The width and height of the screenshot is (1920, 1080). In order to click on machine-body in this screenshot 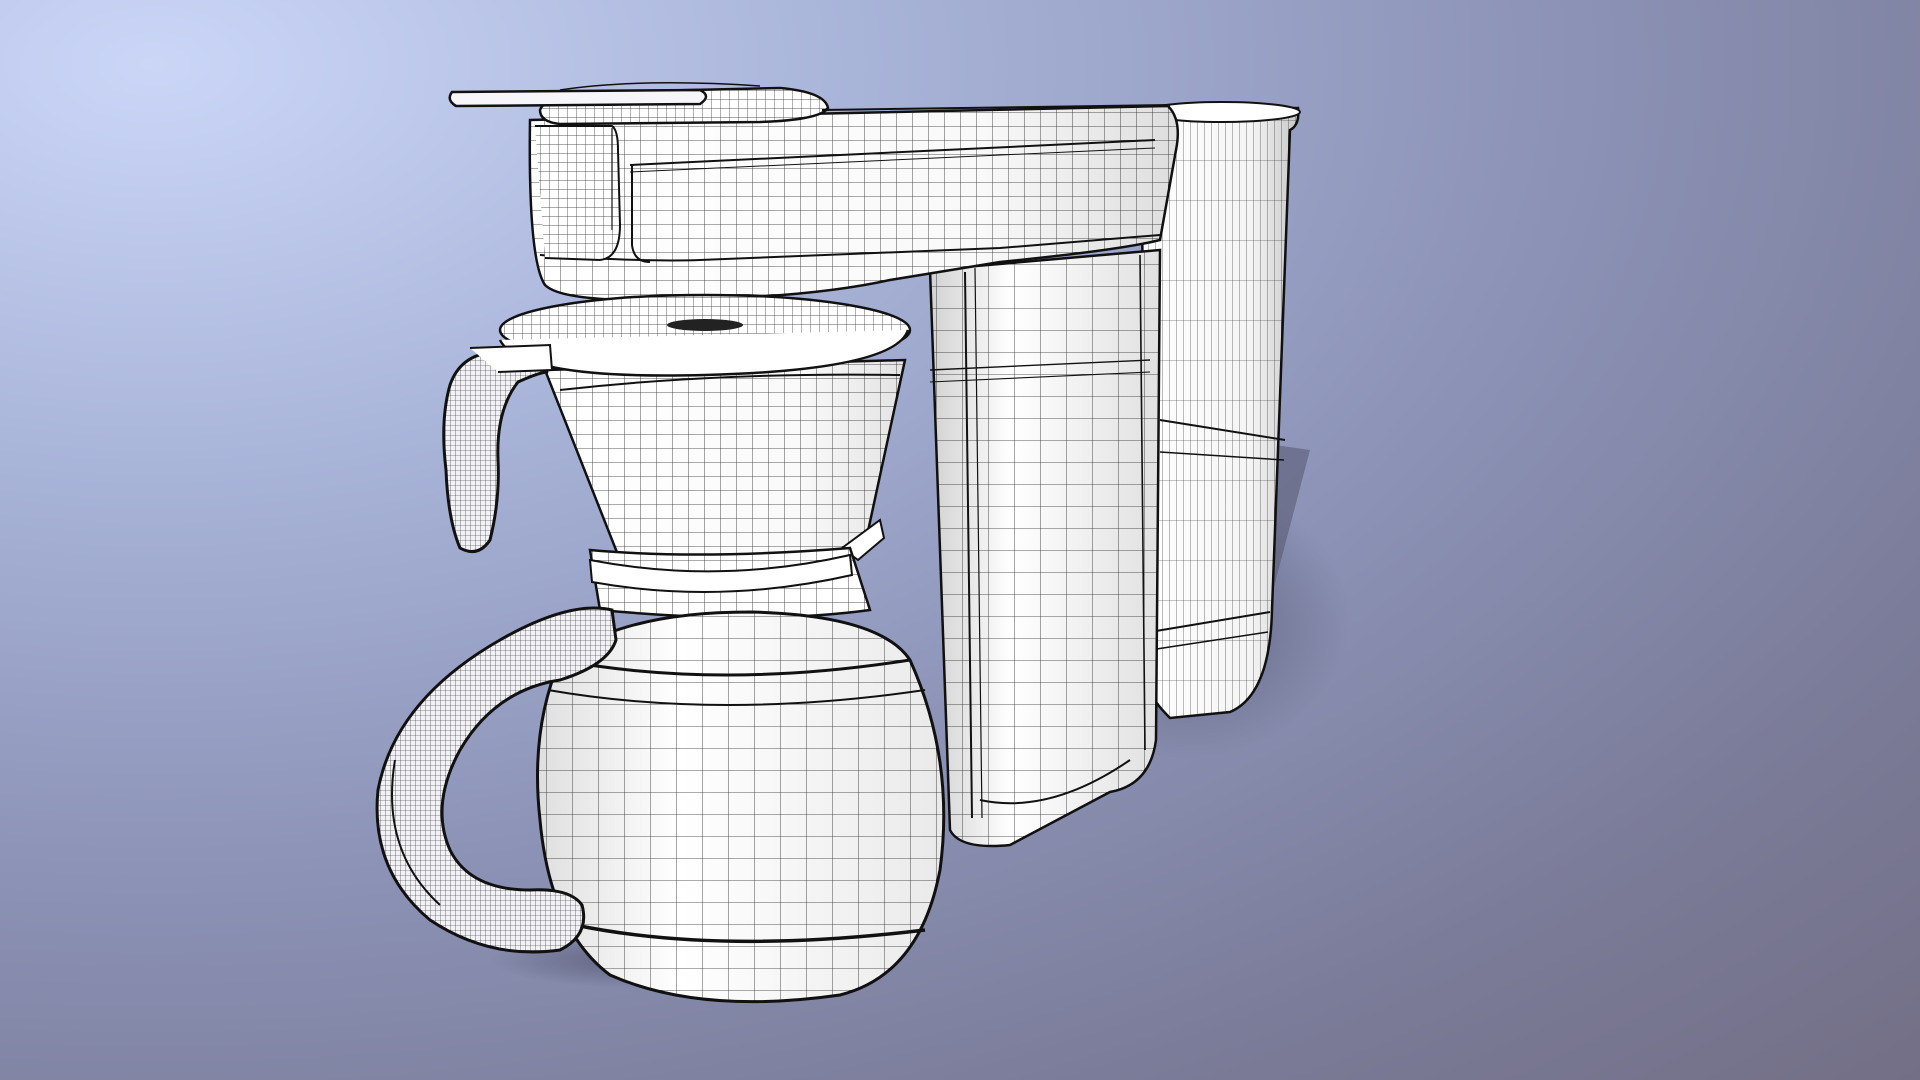, I will do `click(1045, 548)`.